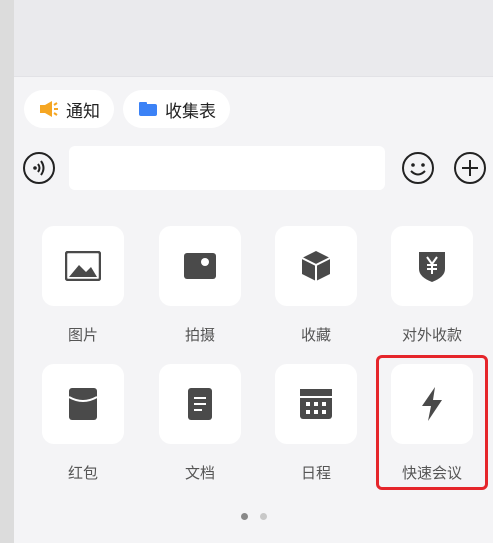  I want to click on image-icon, so click(83, 266).